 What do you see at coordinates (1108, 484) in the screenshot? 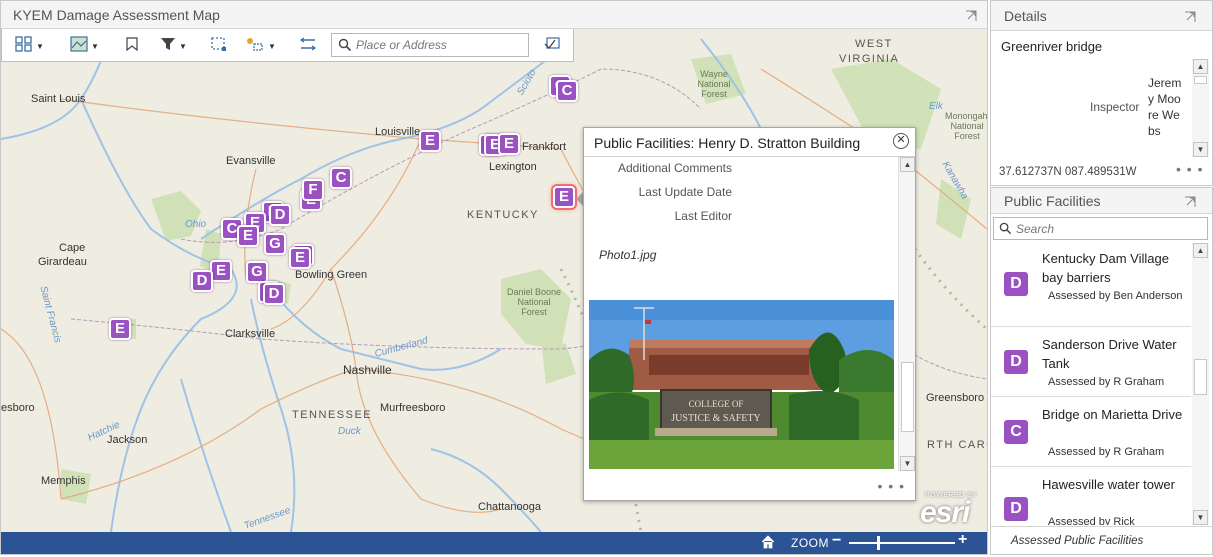
I see `facility-title: Hawesville water tower` at bounding box center [1108, 484].